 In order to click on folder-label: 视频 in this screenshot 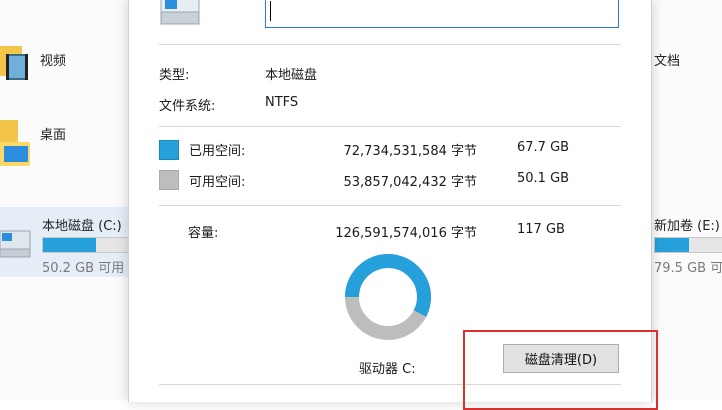, I will do `click(53, 61)`.